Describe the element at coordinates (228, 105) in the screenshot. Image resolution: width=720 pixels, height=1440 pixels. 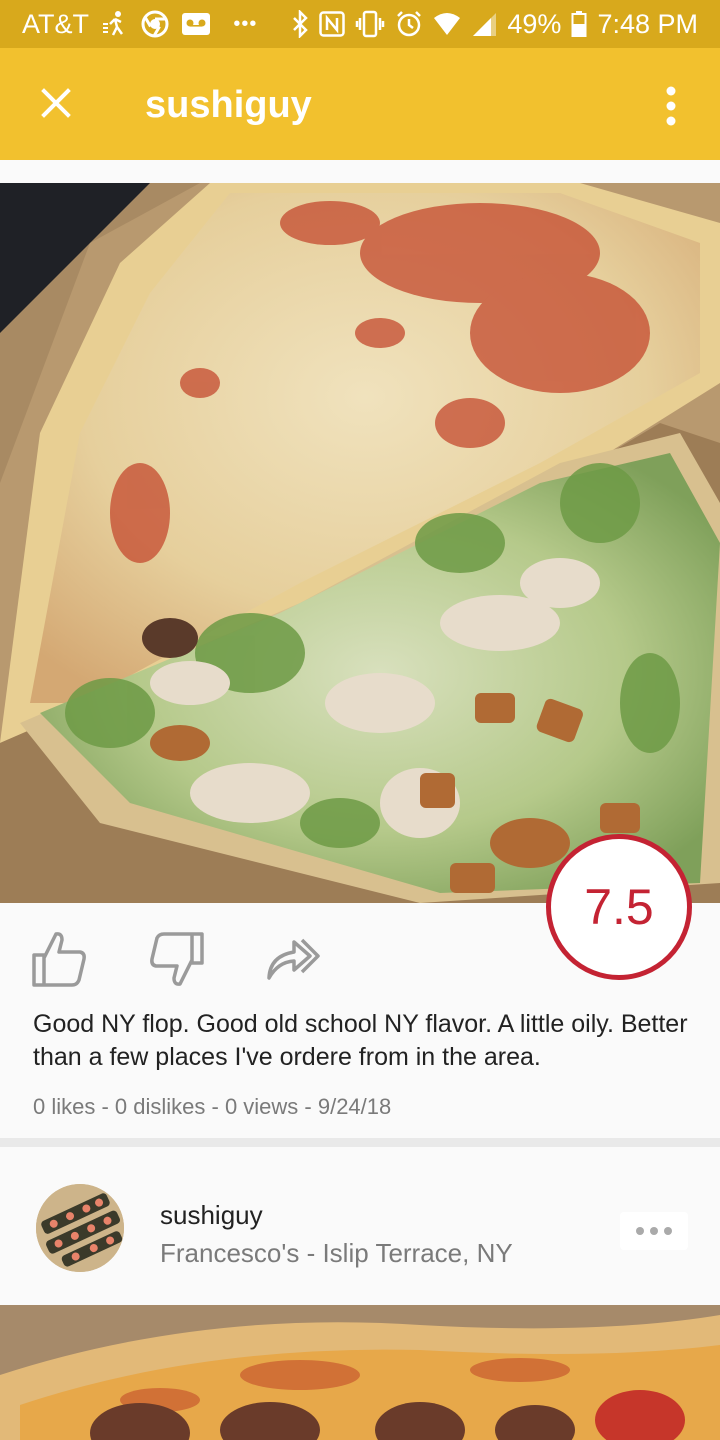
I see `page-title: sushiguy` at that location.